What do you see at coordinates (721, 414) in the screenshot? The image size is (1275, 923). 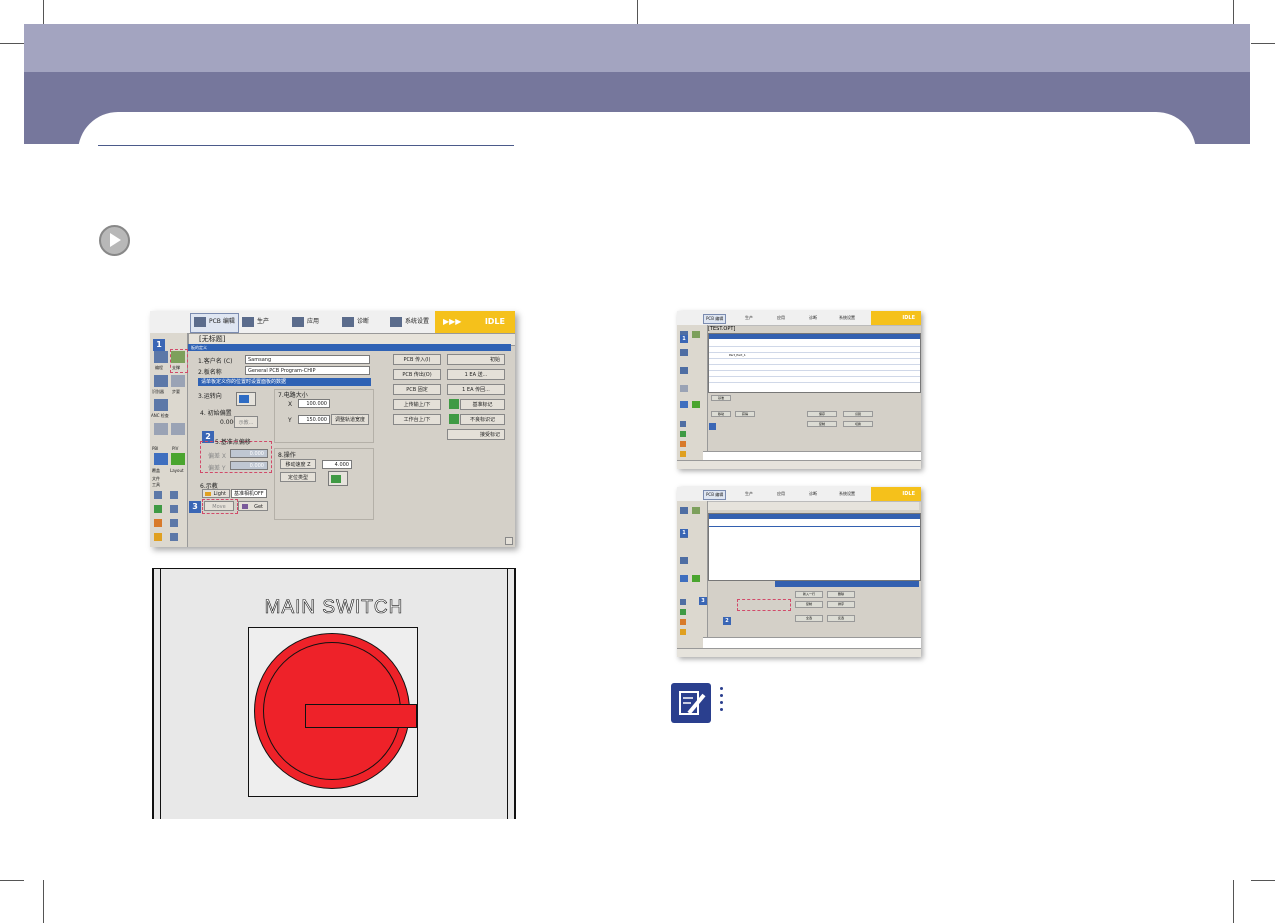 I see `move-button: 移动` at bounding box center [721, 414].